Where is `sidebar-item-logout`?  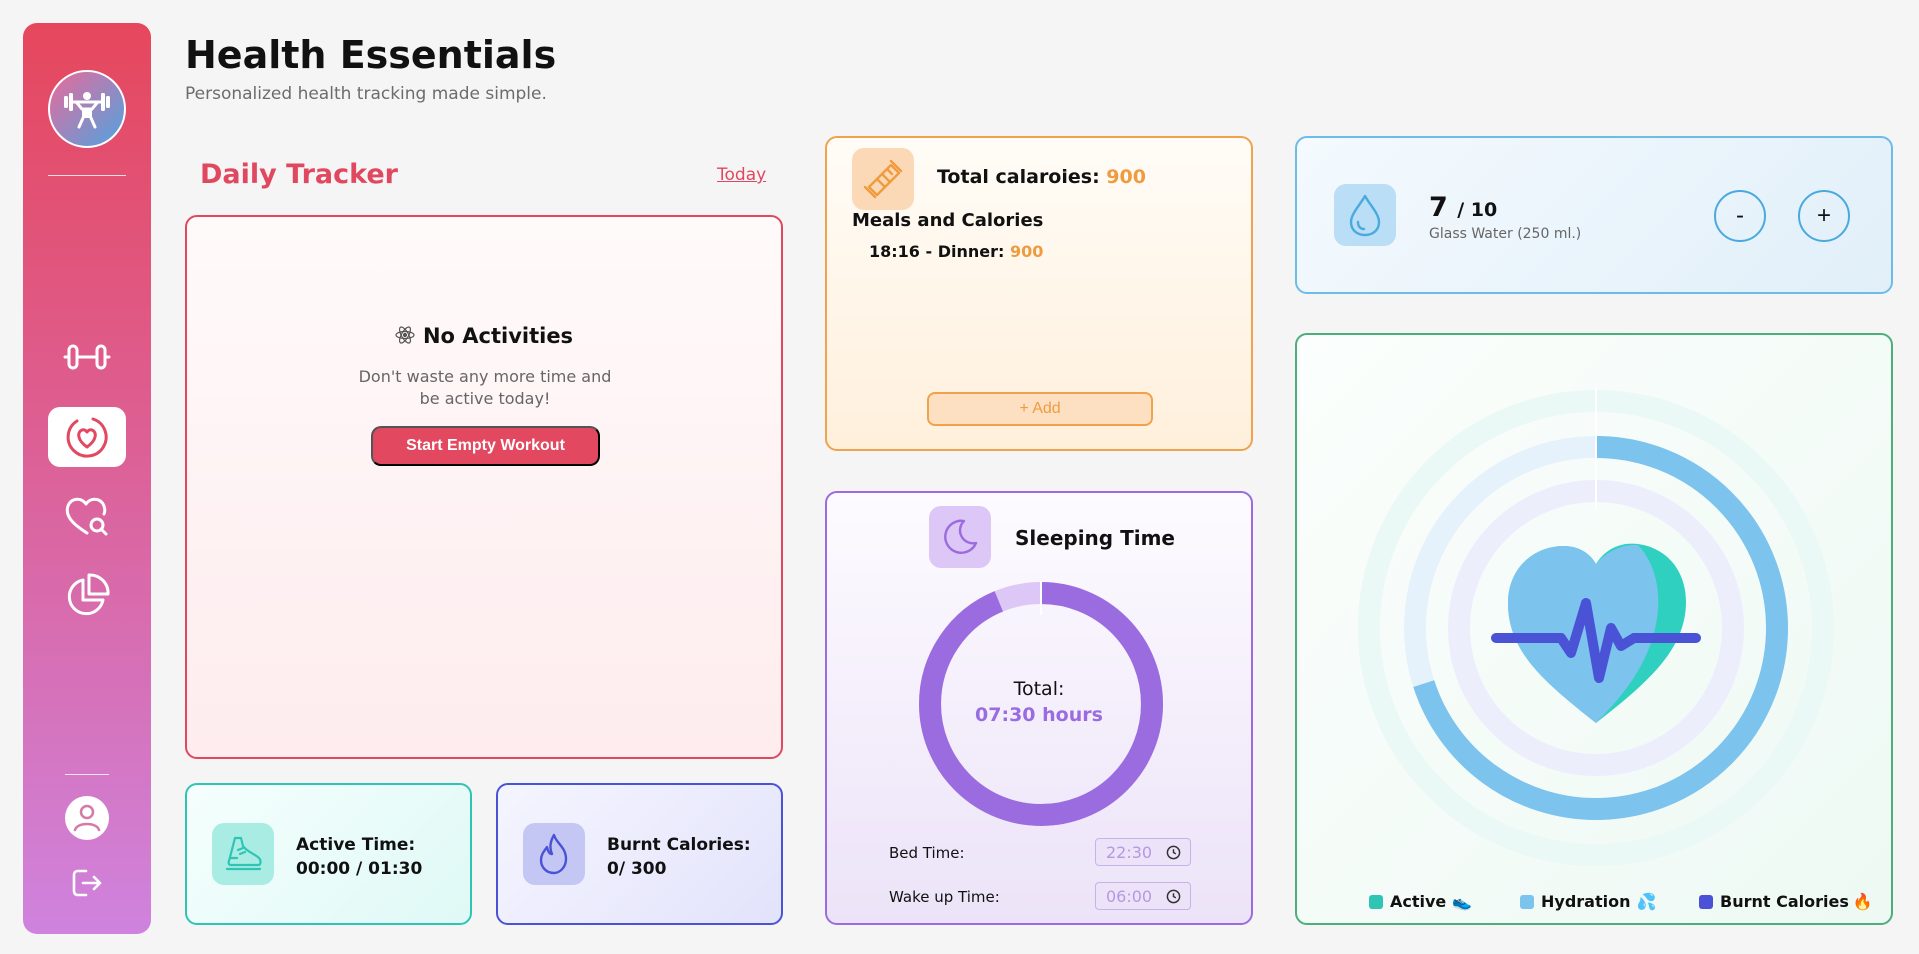 sidebar-item-logout is located at coordinates (87, 883).